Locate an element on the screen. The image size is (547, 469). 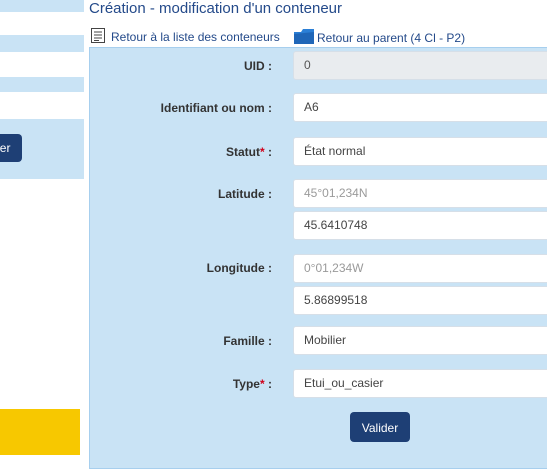
left-panel: Valider is located at coordinates (42, 227).